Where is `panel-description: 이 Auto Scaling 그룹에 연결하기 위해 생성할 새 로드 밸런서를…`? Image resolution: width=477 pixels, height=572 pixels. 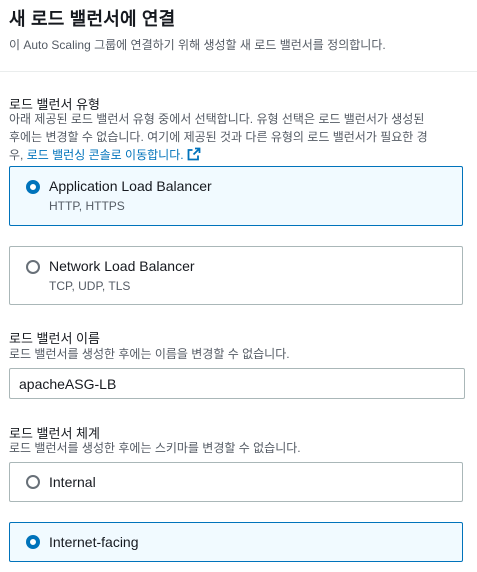
panel-description: 이 Auto Scaling 그룹에 연결하기 위해 생성할 새 로드 밸런서를… is located at coordinates (197, 45).